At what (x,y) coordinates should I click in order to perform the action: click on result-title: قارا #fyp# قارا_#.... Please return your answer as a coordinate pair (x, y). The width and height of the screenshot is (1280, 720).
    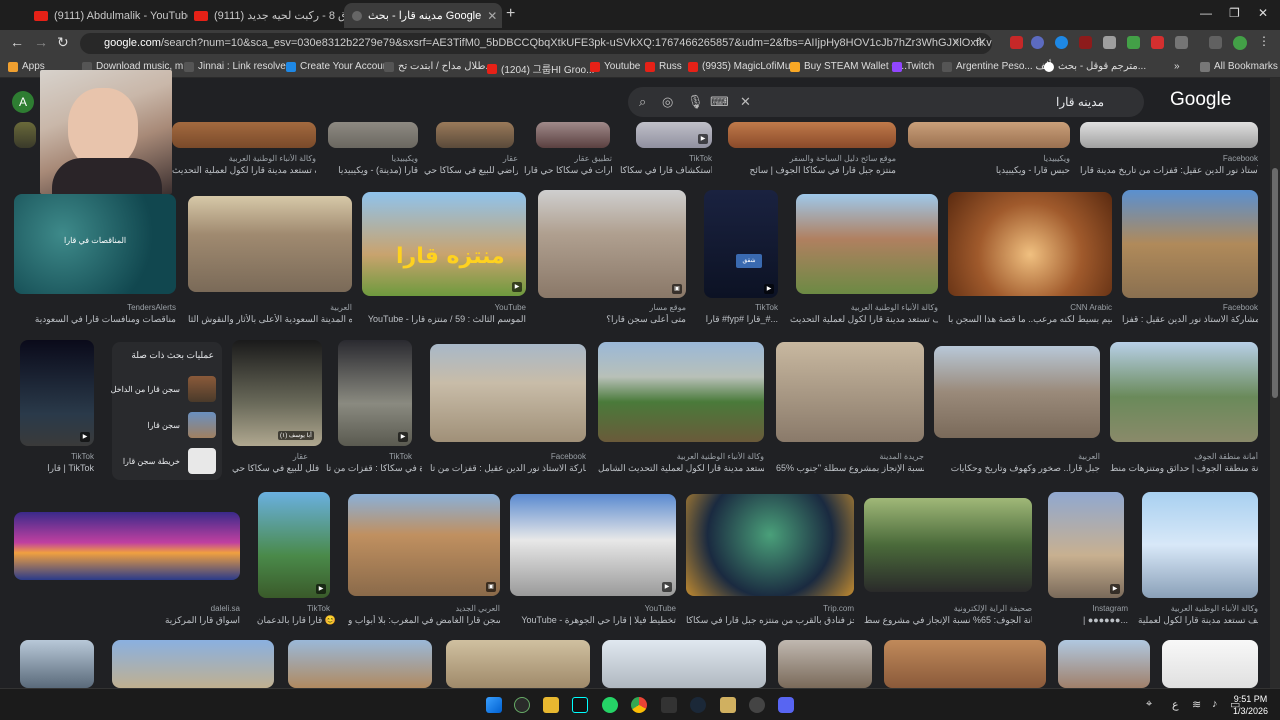
    Looking at the image, I should click on (739, 319).